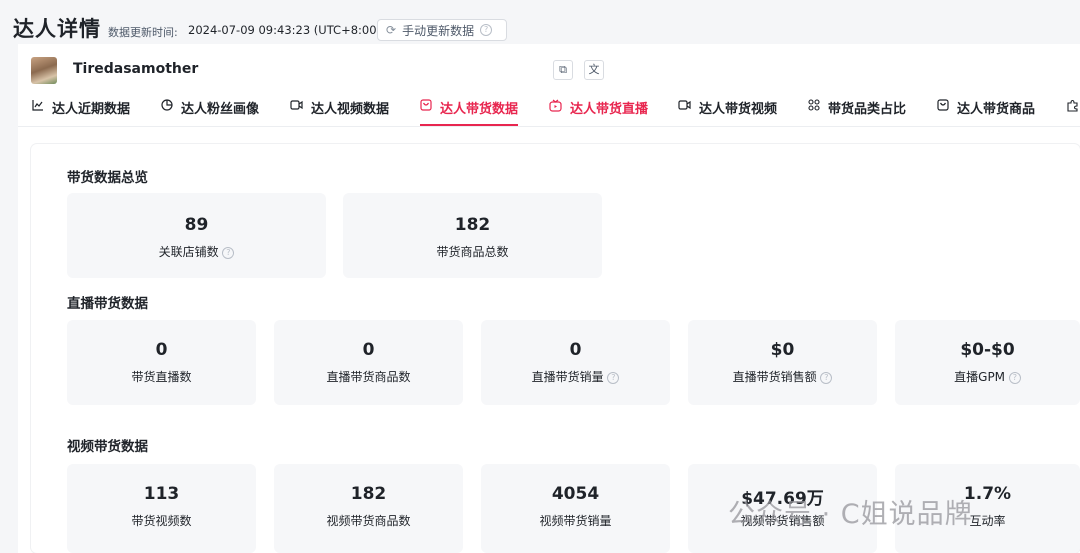  What do you see at coordinates (143, 32) in the screenshot?
I see `update-time-label: 数据更新时间:` at bounding box center [143, 32].